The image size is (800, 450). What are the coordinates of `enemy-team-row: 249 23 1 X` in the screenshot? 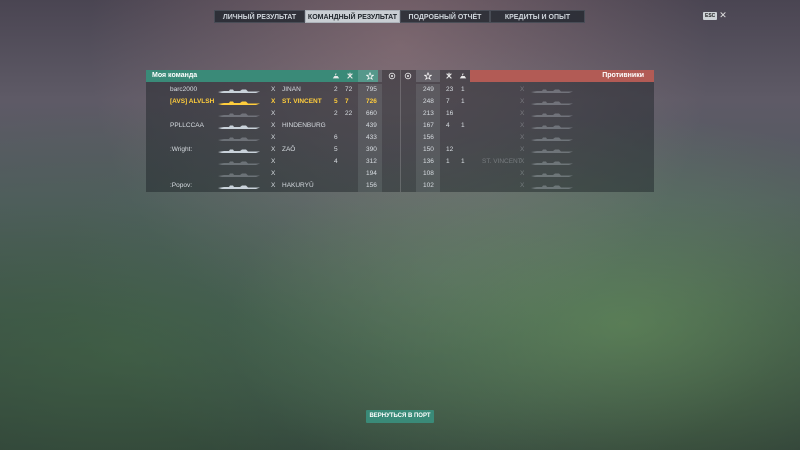 It's located at (400, 90).